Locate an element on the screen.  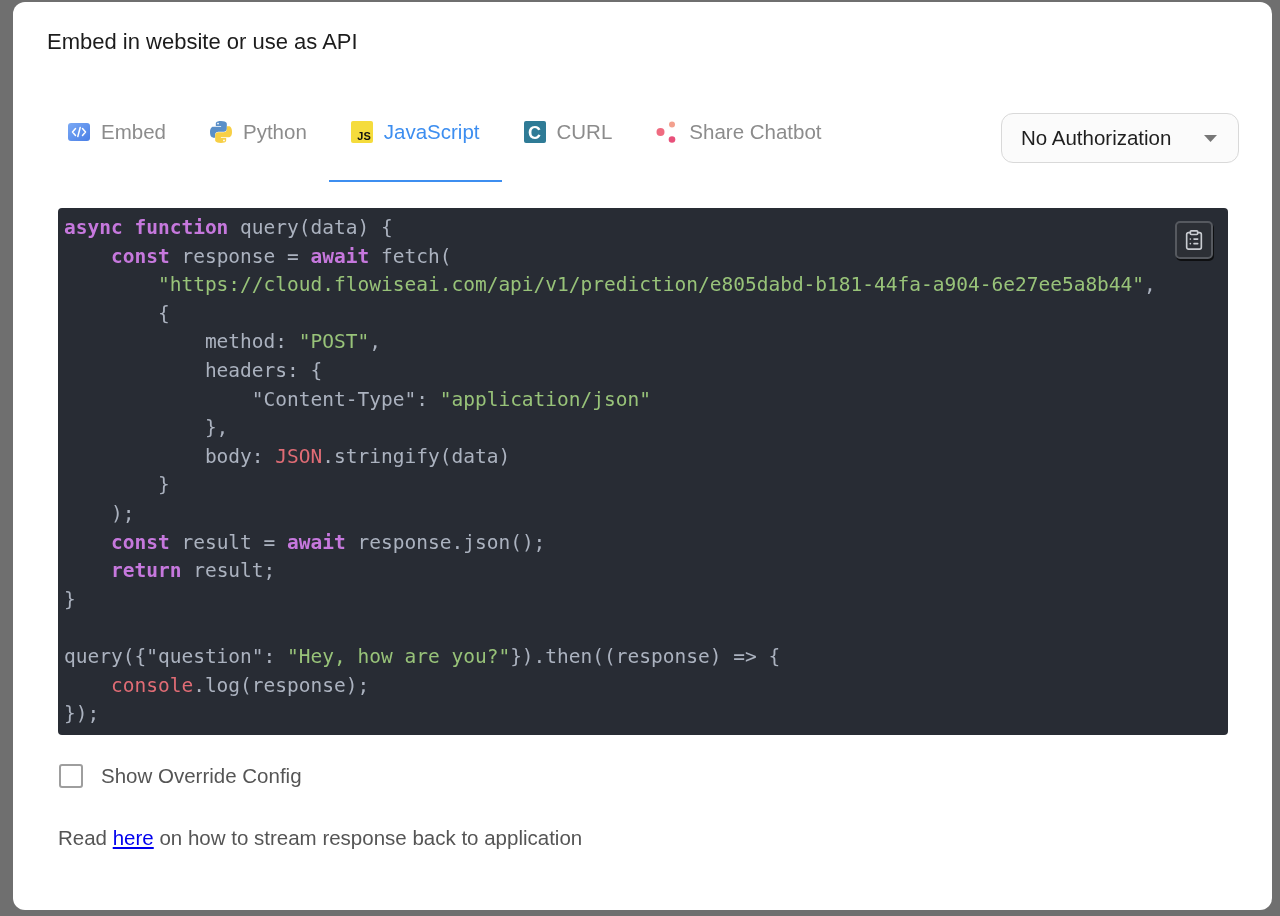
code-line: ); is located at coordinates (122, 513).